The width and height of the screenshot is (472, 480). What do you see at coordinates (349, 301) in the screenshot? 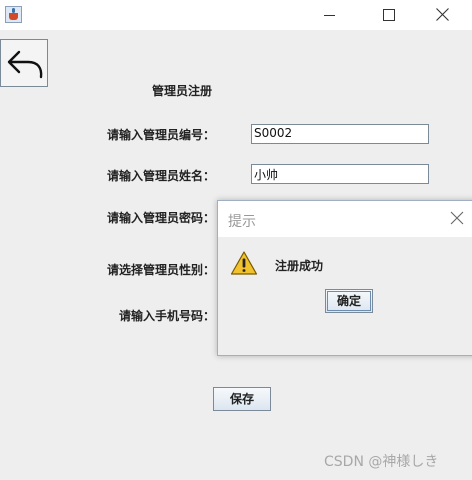
I see `ok-button: 确定` at bounding box center [349, 301].